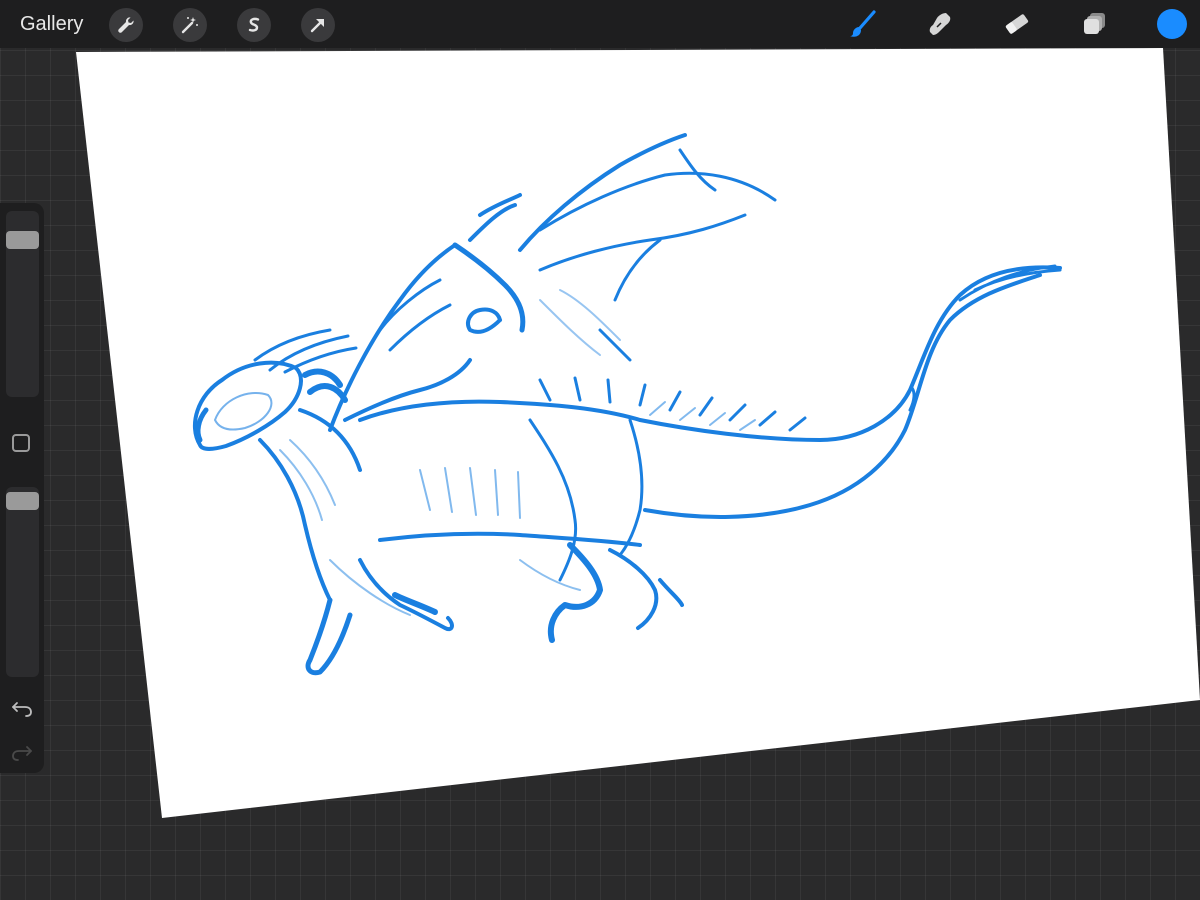 This screenshot has width=1200, height=900. Describe the element at coordinates (22, 582) in the screenshot. I see `opacity-slider` at that location.